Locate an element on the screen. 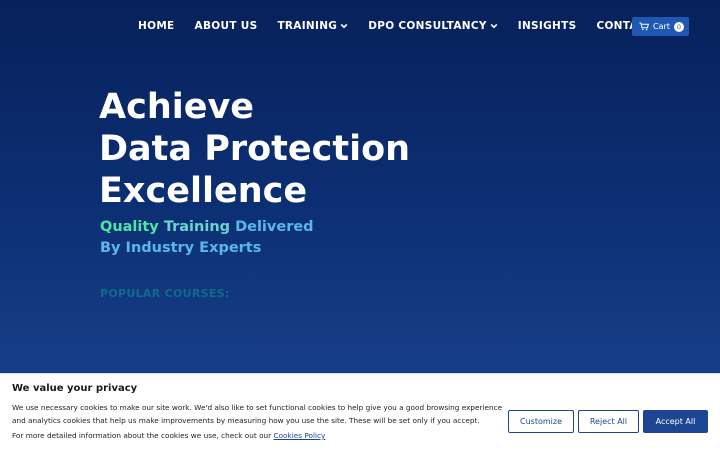 The width and height of the screenshot is (720, 450). reject-all-button: Reject All is located at coordinates (608, 421).